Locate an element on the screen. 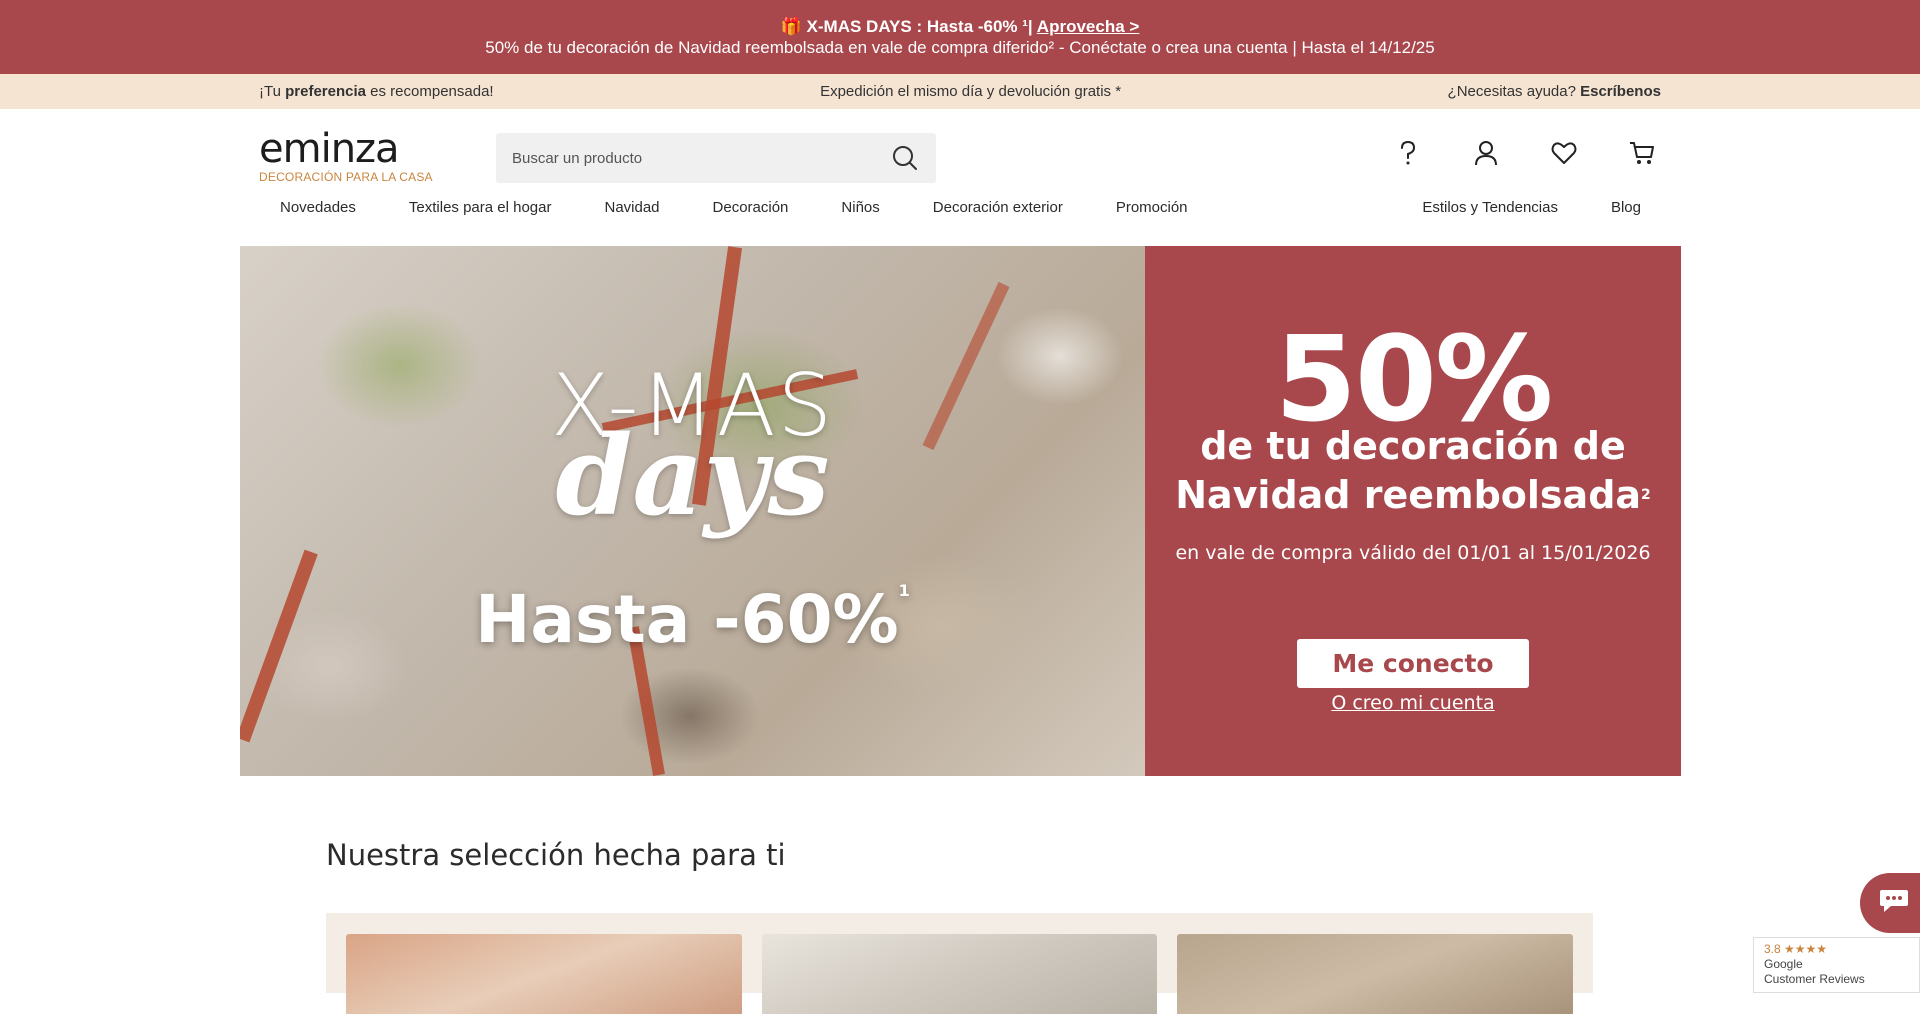 This screenshot has width=1920, height=1014. login-button: Me conecto is located at coordinates (1413, 663).